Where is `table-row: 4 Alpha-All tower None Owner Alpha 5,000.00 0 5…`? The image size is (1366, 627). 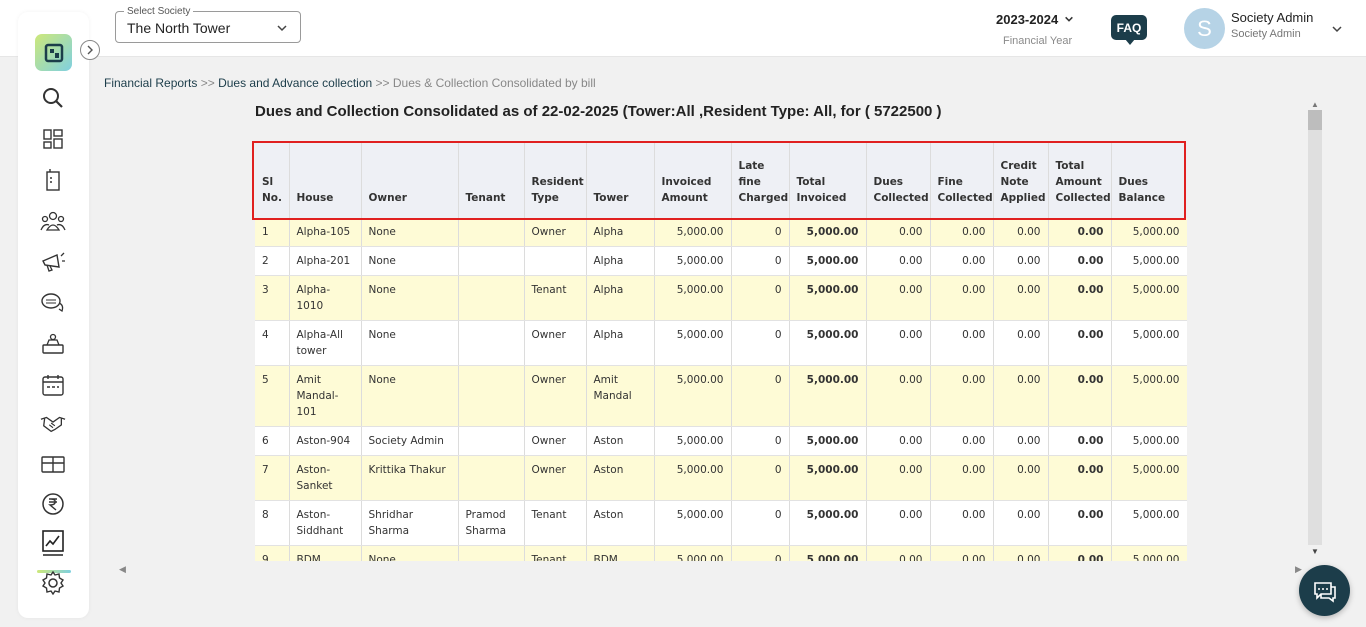
table-row: 4 Alpha-All tower None Owner Alpha 5,000.00 0 5… is located at coordinates (721, 343).